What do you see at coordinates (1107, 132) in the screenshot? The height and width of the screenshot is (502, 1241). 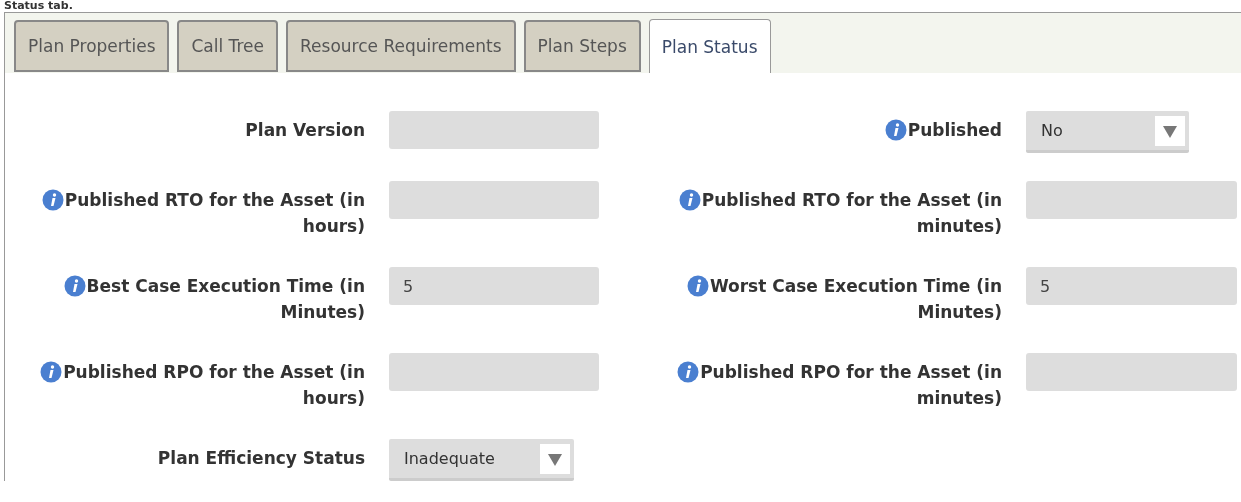 I see `dropdown: No` at bounding box center [1107, 132].